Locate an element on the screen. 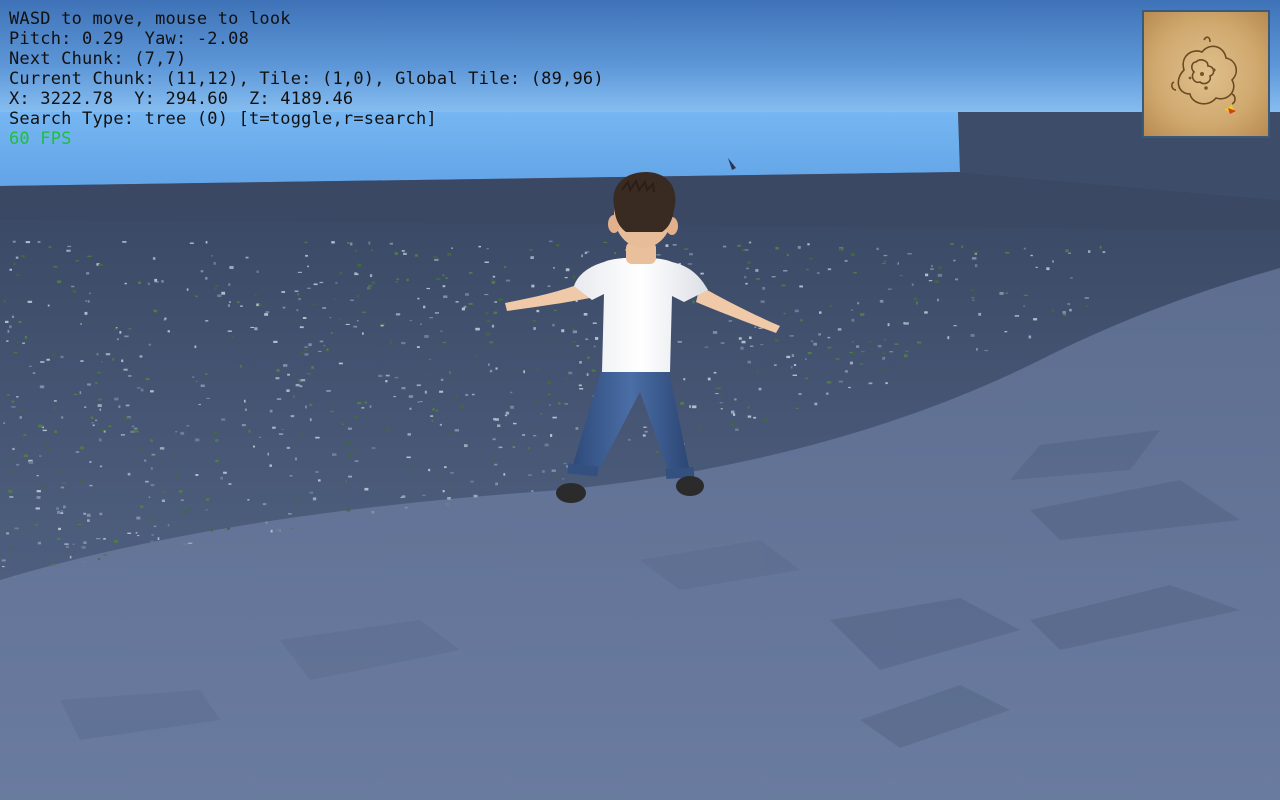 The width and height of the screenshot is (1280, 800). left-shoe is located at coordinates (571, 493).